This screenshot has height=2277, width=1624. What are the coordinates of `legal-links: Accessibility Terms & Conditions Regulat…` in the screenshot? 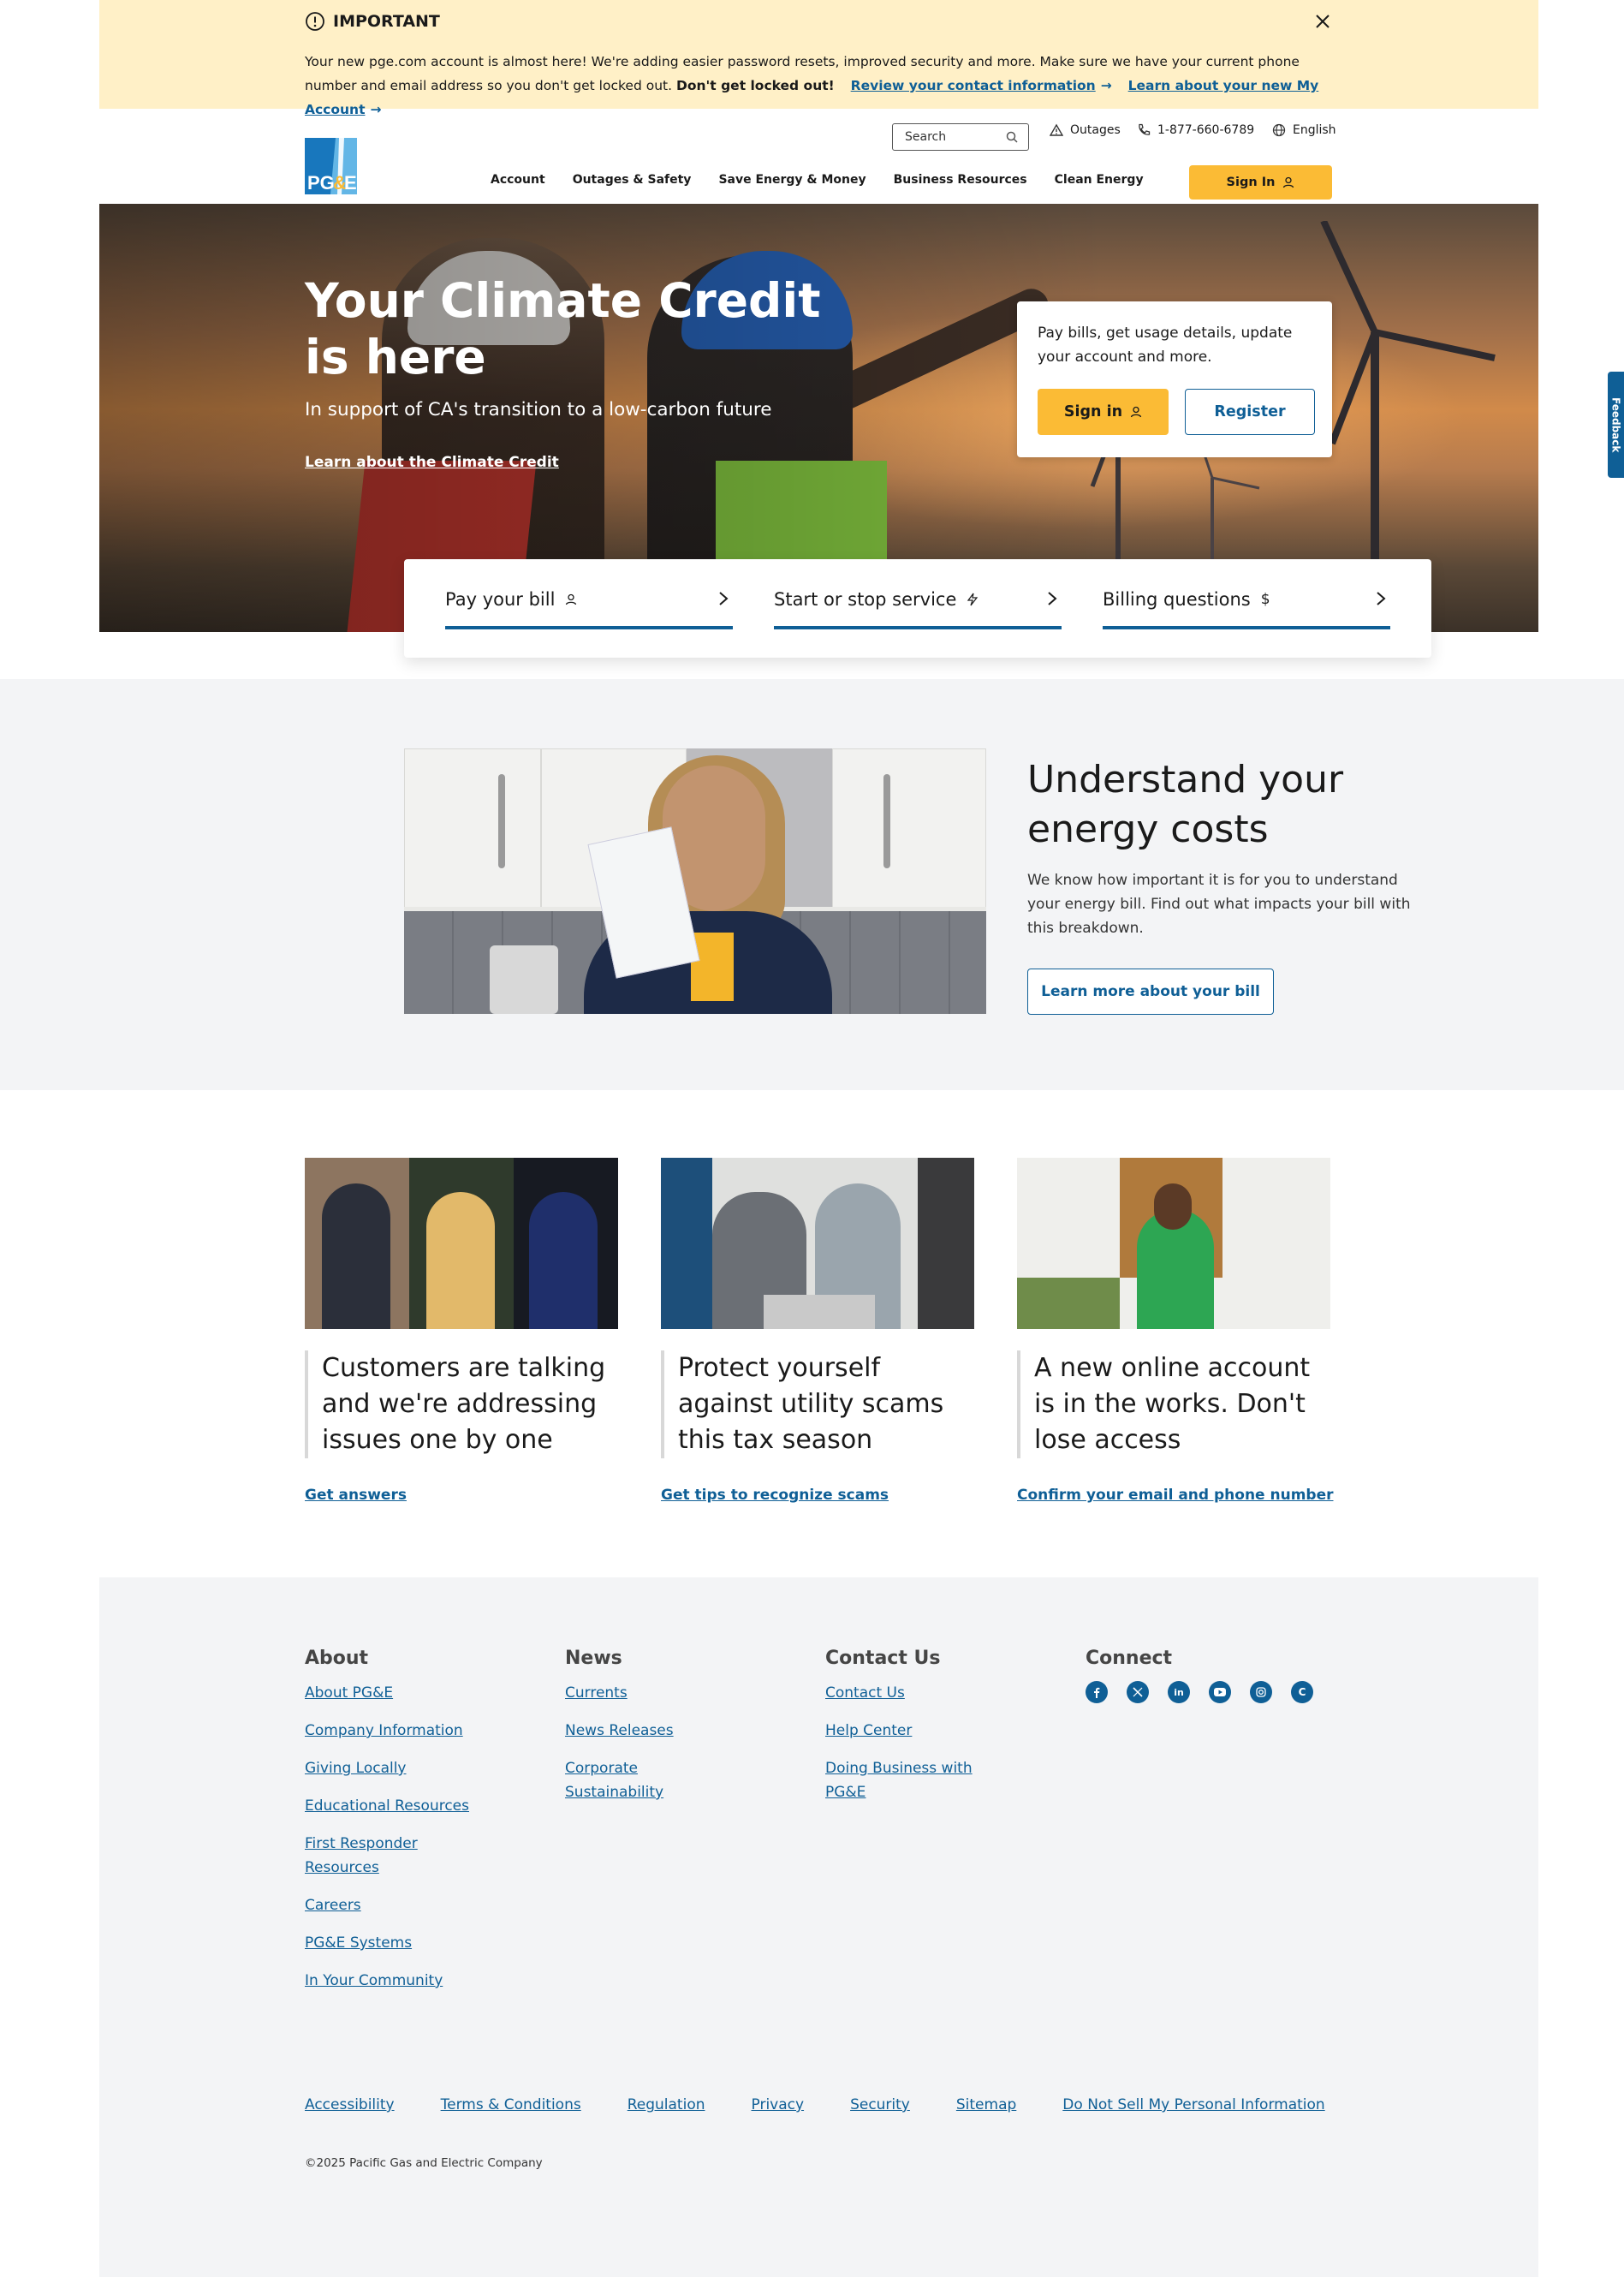 It's located at (838, 2104).